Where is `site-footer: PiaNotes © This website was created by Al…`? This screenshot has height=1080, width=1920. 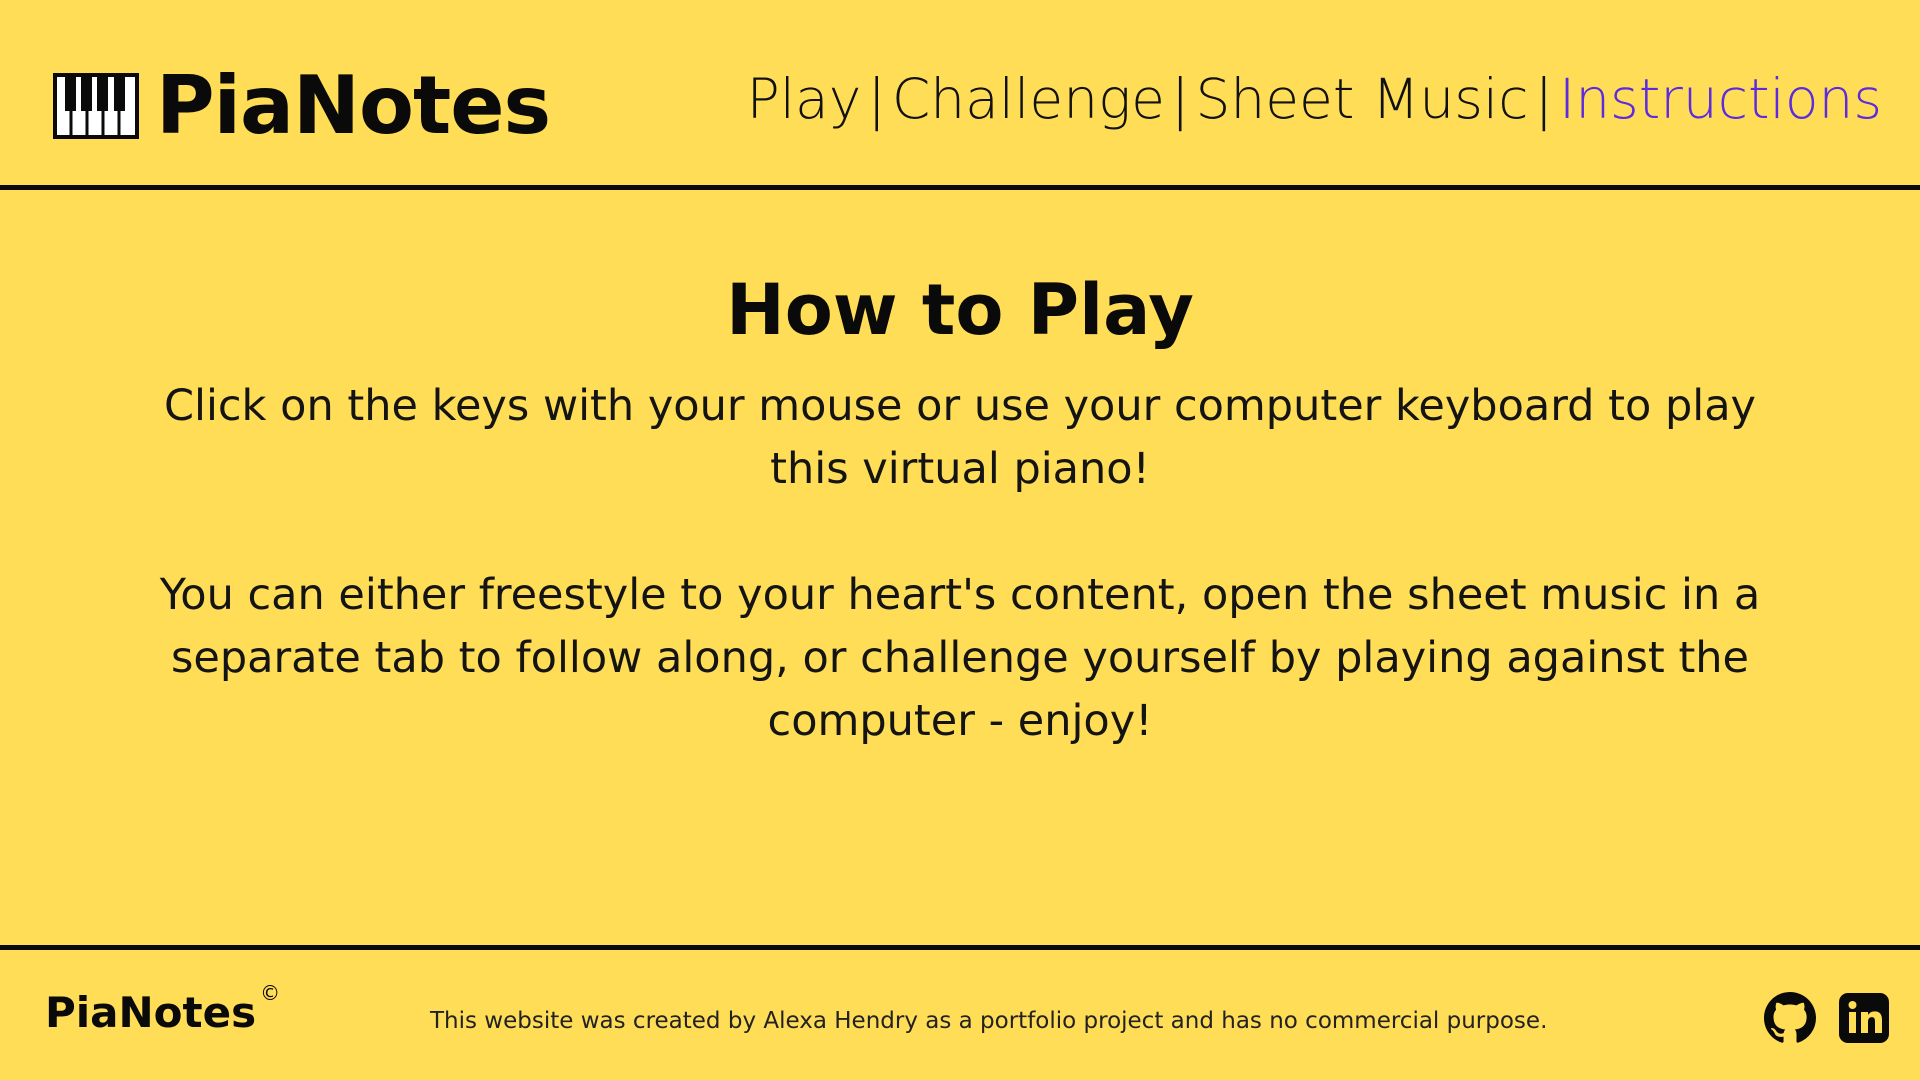
site-footer: PiaNotes © This website was created by Al… is located at coordinates (960, 1012).